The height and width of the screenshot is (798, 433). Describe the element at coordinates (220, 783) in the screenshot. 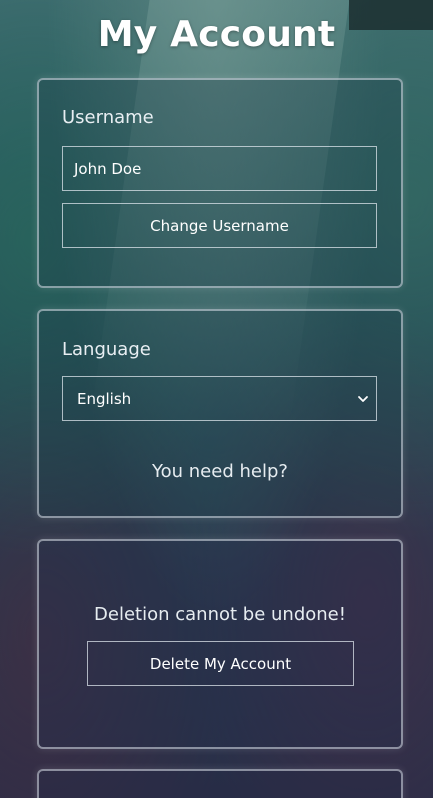

I see `extra-card` at that location.